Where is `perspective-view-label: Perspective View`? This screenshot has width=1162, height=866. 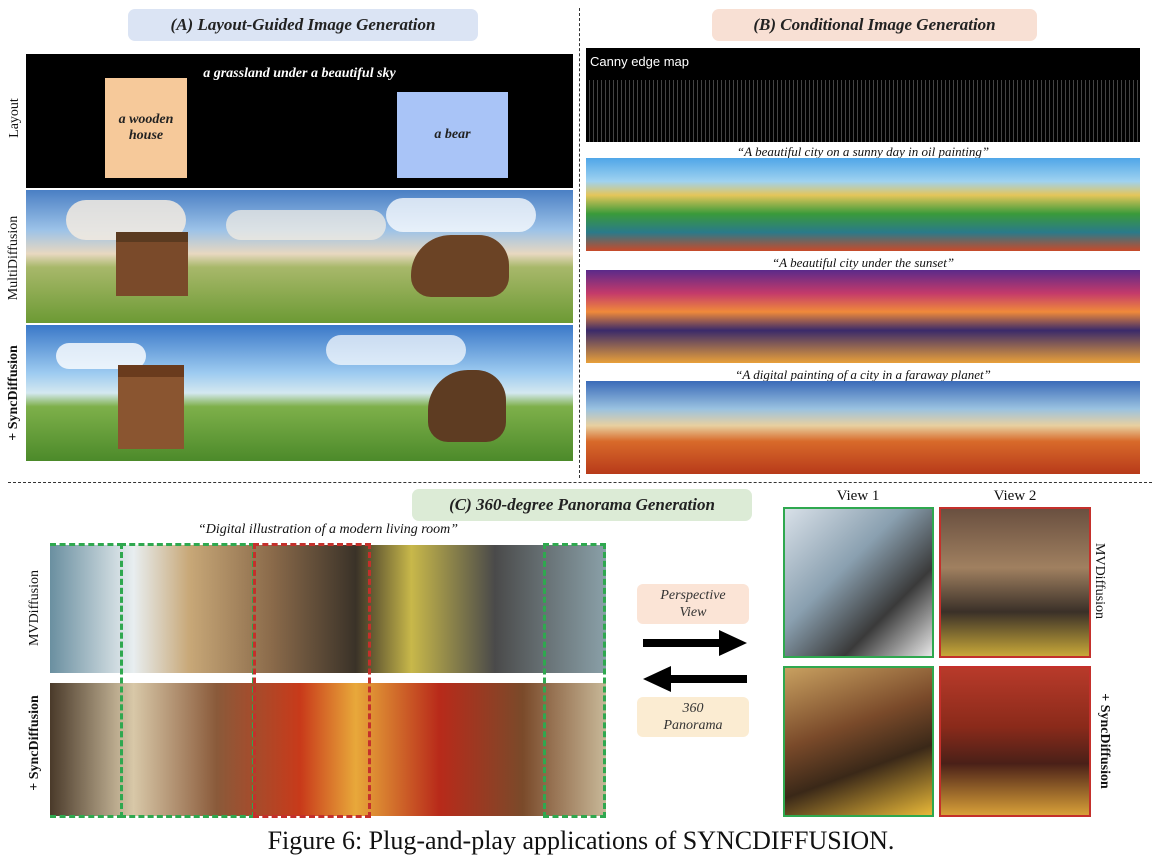 perspective-view-label: Perspective View is located at coordinates (693, 604).